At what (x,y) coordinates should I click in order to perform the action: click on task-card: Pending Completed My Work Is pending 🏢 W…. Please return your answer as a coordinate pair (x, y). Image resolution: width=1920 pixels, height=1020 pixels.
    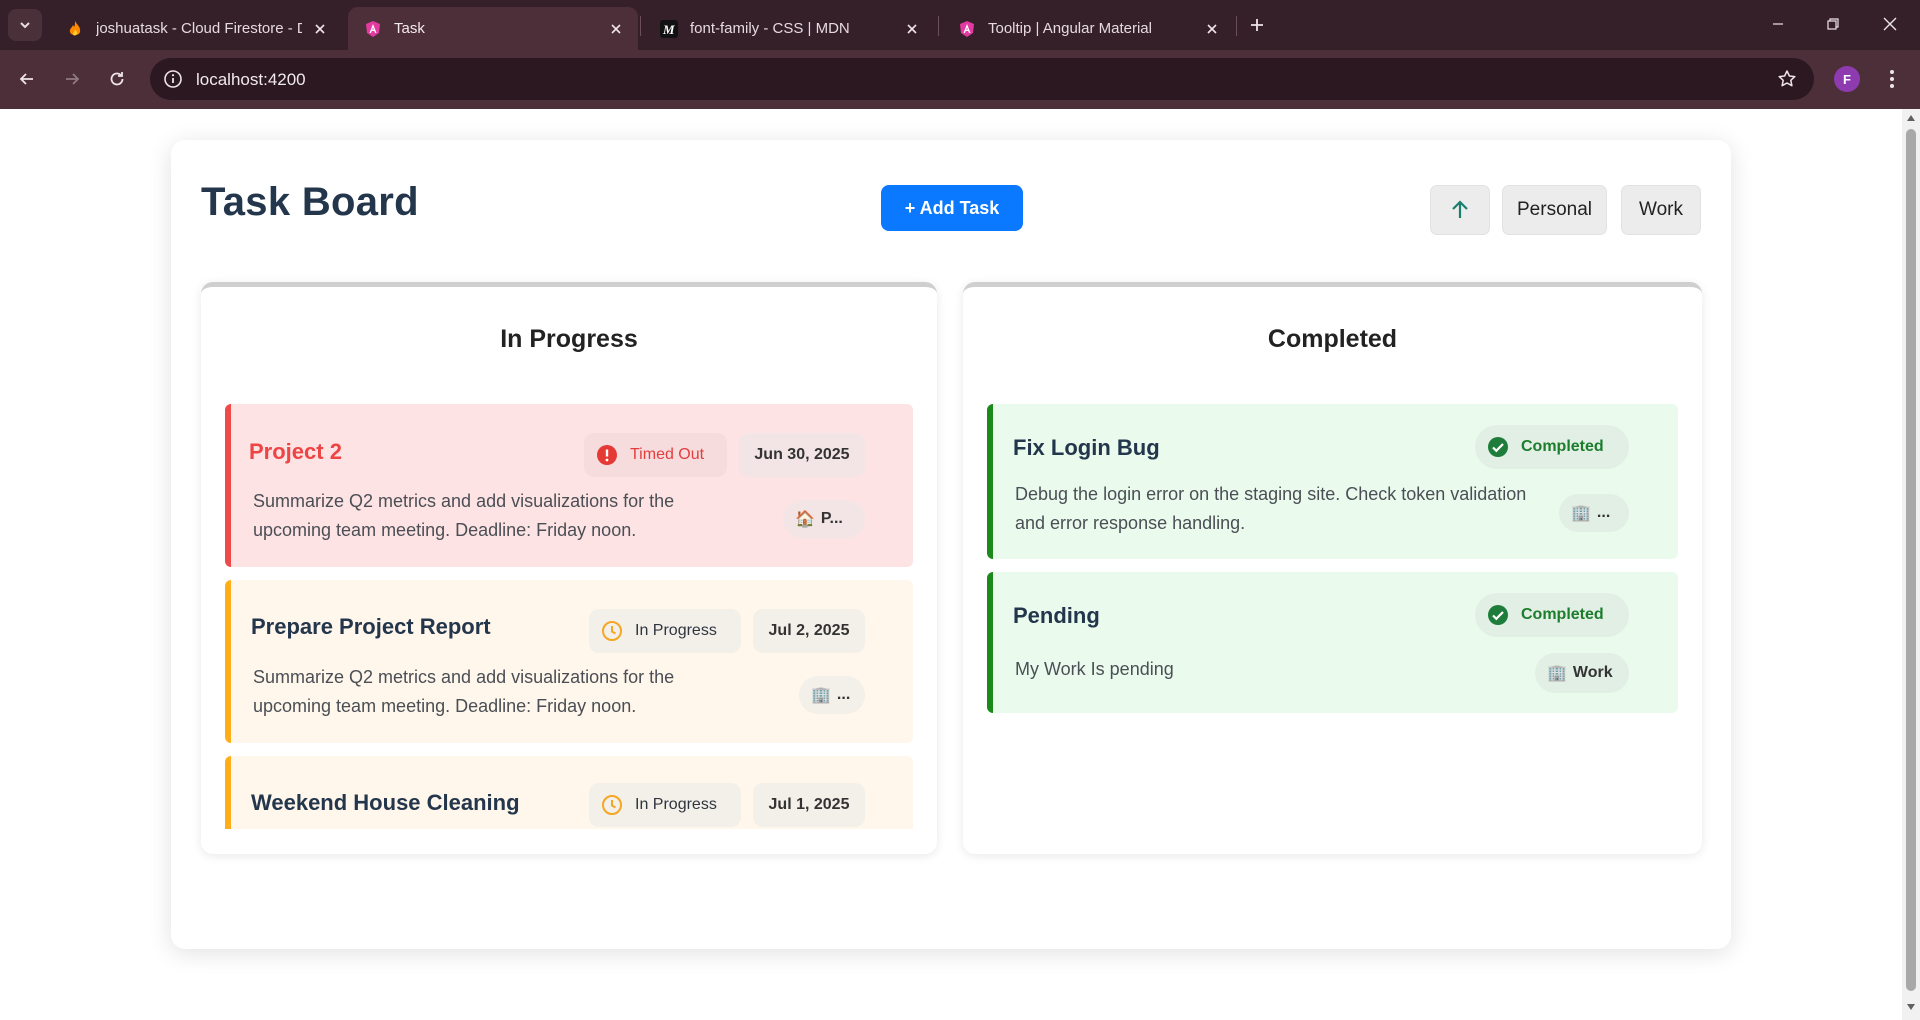
    Looking at the image, I should click on (1332, 642).